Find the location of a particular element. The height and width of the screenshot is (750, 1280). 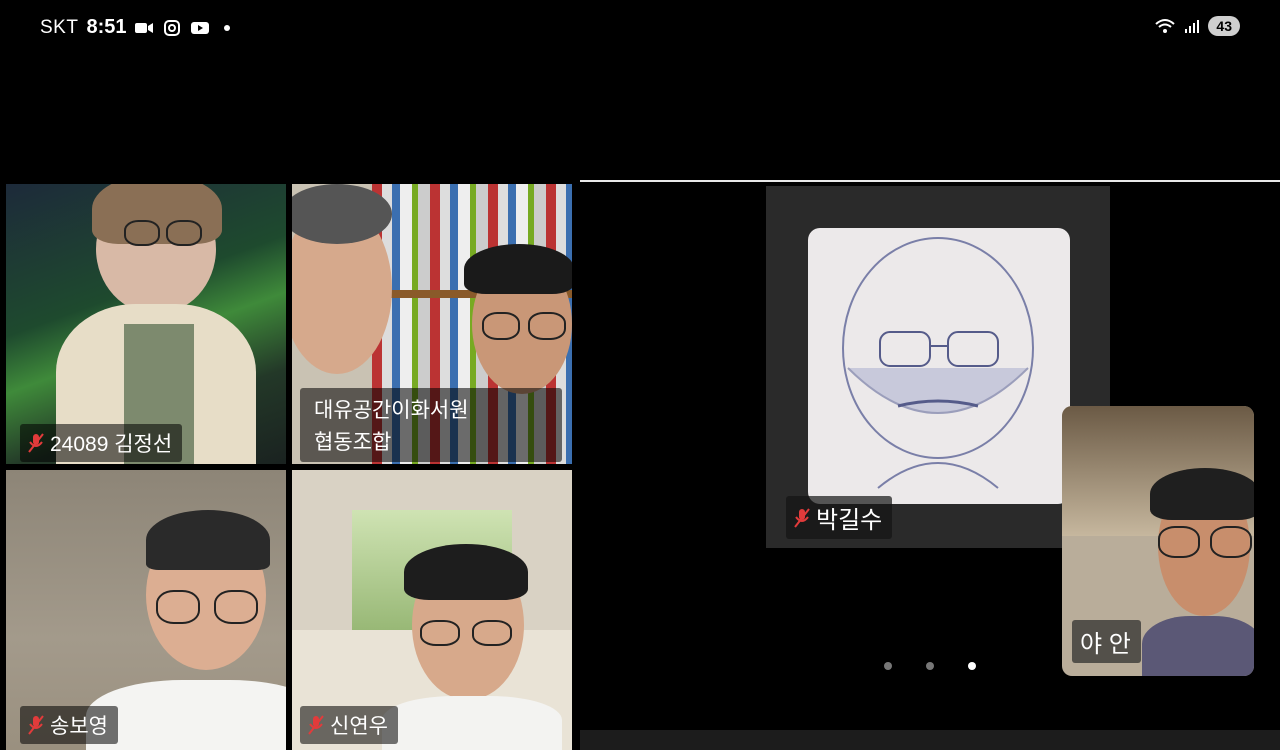

youtube-icon is located at coordinates (200, 27).